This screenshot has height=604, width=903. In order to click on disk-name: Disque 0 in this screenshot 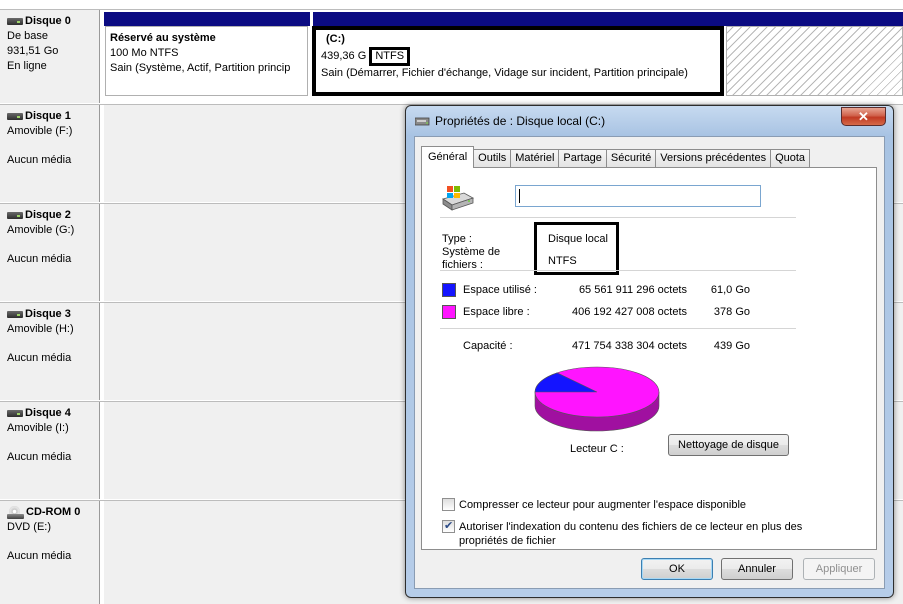, I will do `click(48, 21)`.